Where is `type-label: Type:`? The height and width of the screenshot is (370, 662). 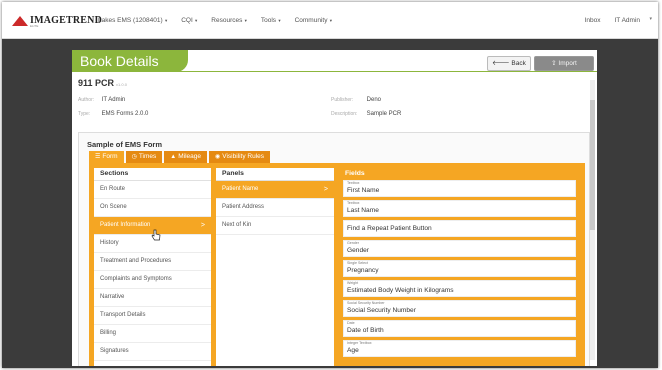 type-label: Type: is located at coordinates (84, 114).